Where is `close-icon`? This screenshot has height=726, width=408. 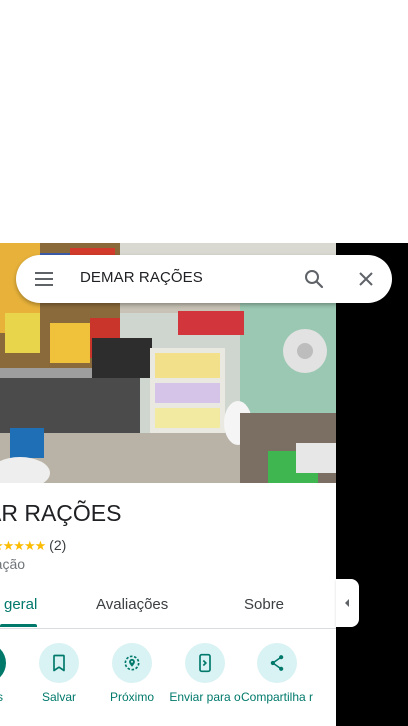
close-icon is located at coordinates (366, 279).